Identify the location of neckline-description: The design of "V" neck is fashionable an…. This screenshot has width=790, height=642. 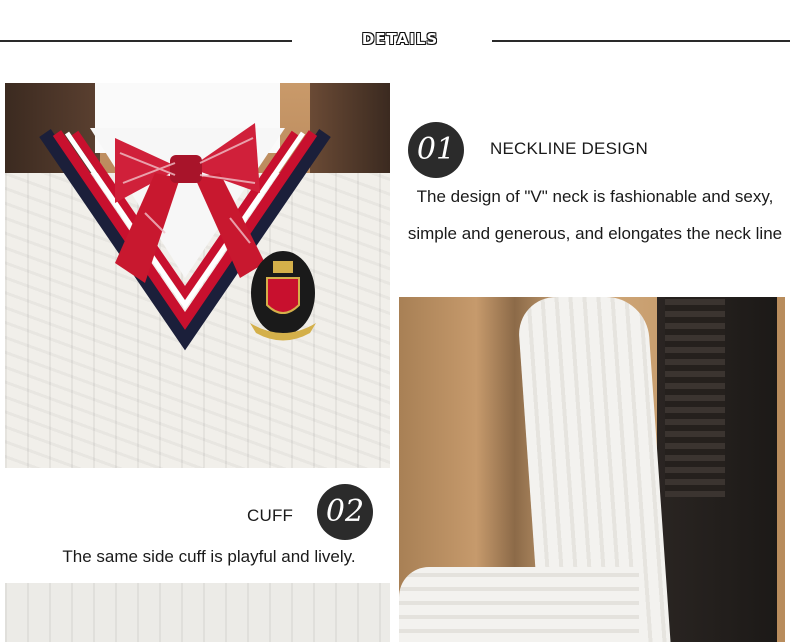
(595, 215).